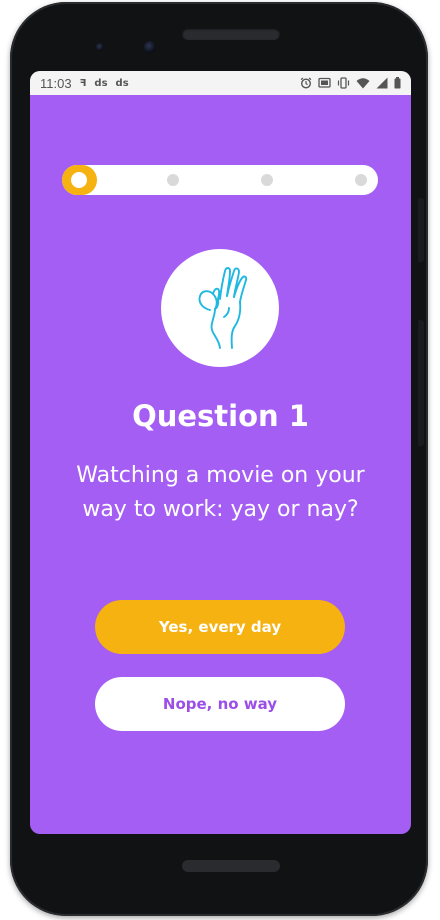  What do you see at coordinates (220, 416) in the screenshot?
I see `question-title: Question 1` at bounding box center [220, 416].